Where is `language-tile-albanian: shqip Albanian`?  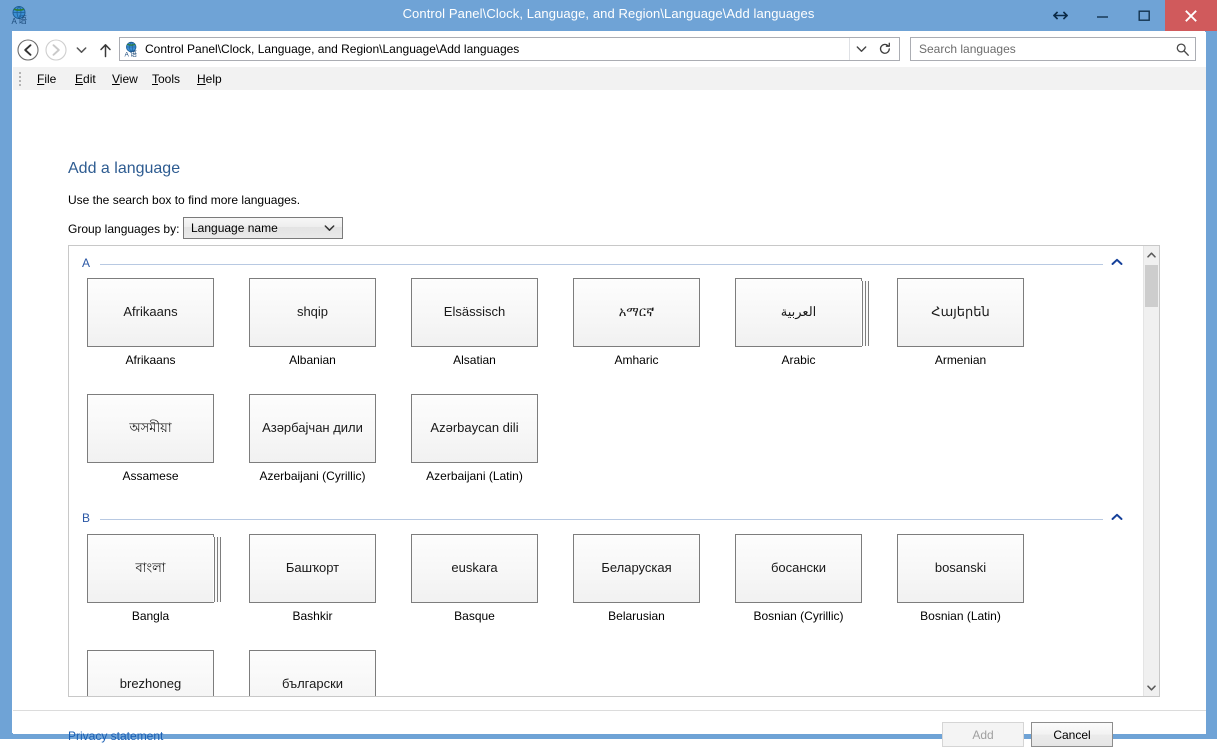
language-tile-albanian: shqip Albanian is located at coordinates (313, 322).